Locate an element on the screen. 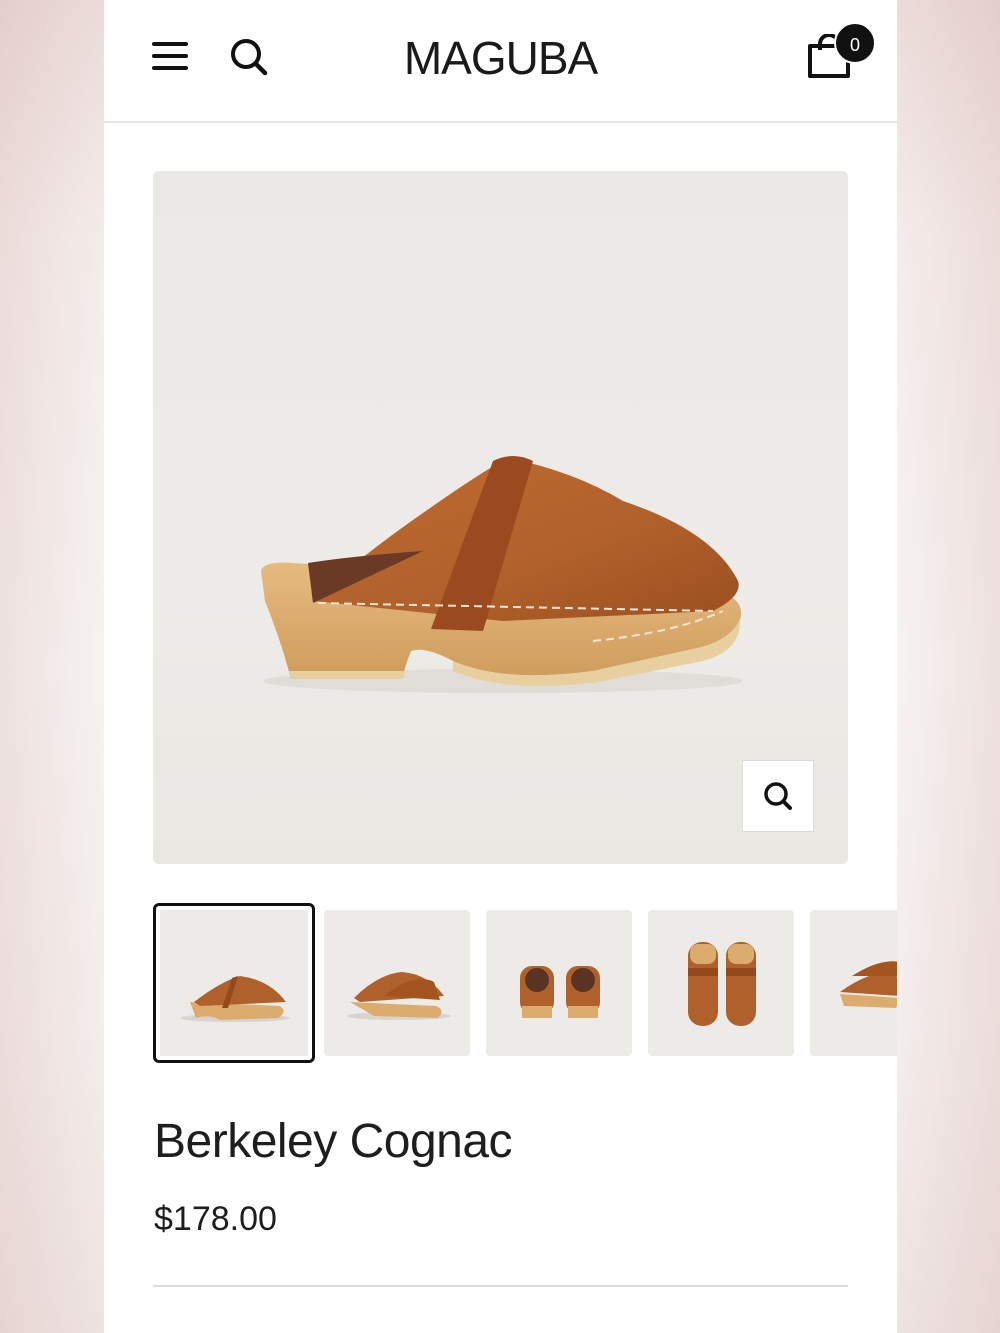 The width and height of the screenshot is (1000, 1333). zoom-icon is located at coordinates (778, 796).